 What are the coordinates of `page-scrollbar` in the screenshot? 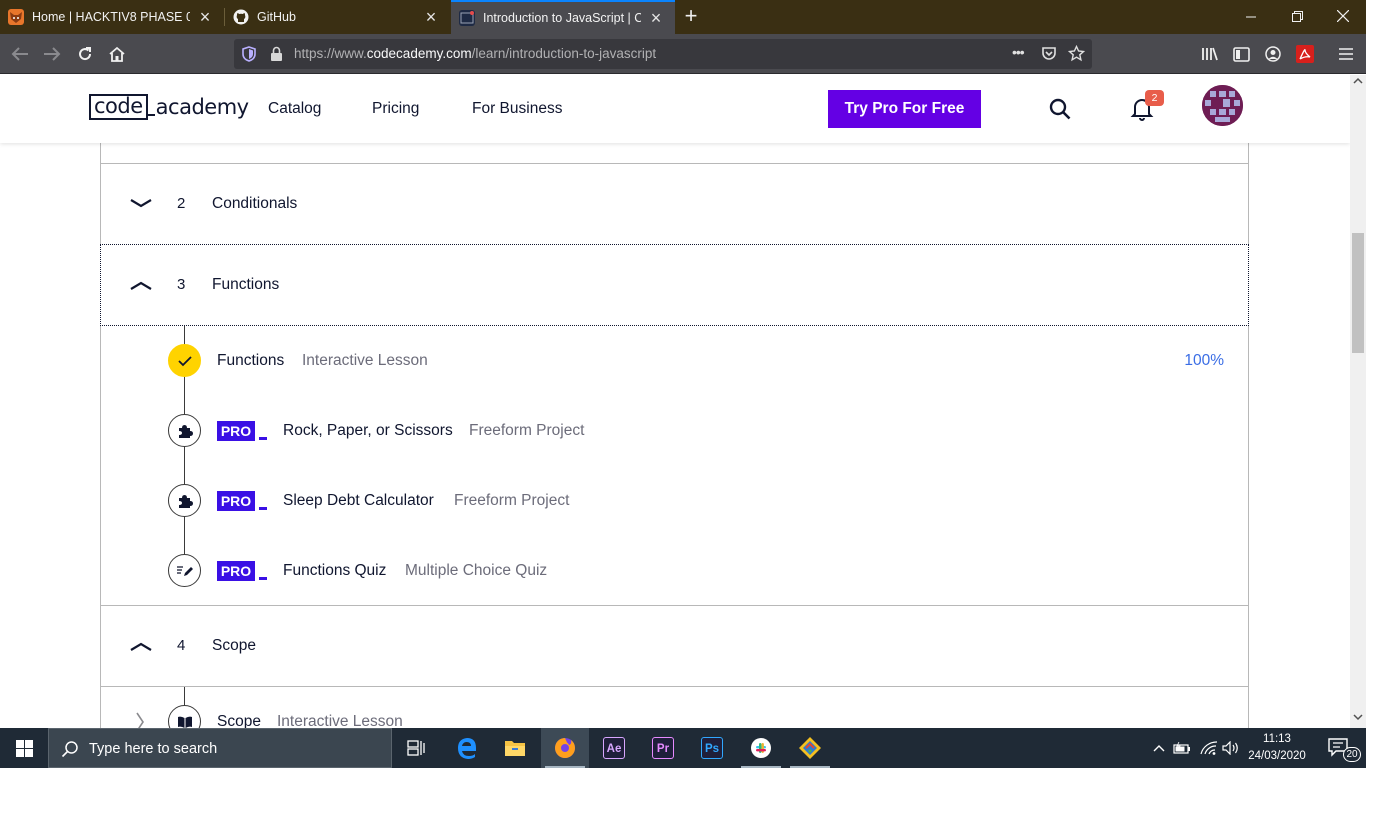 It's located at (1358, 401).